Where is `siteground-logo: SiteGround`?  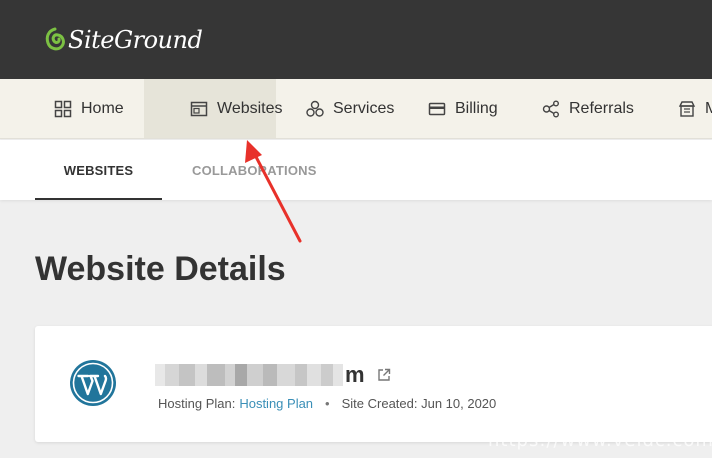
siteground-logo: SiteGround is located at coordinates (123, 40).